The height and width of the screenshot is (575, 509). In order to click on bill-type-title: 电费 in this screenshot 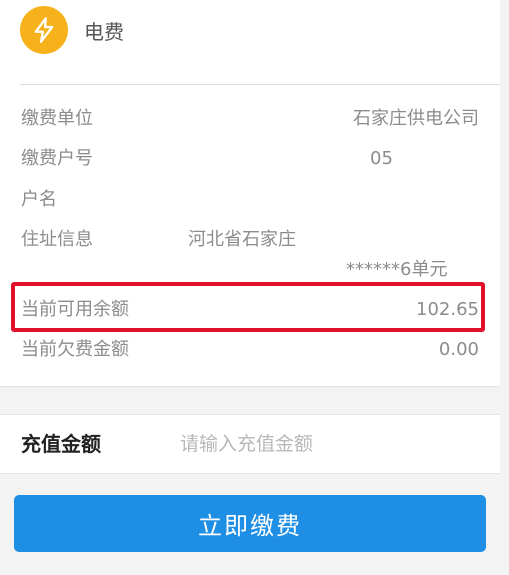, I will do `click(104, 31)`.